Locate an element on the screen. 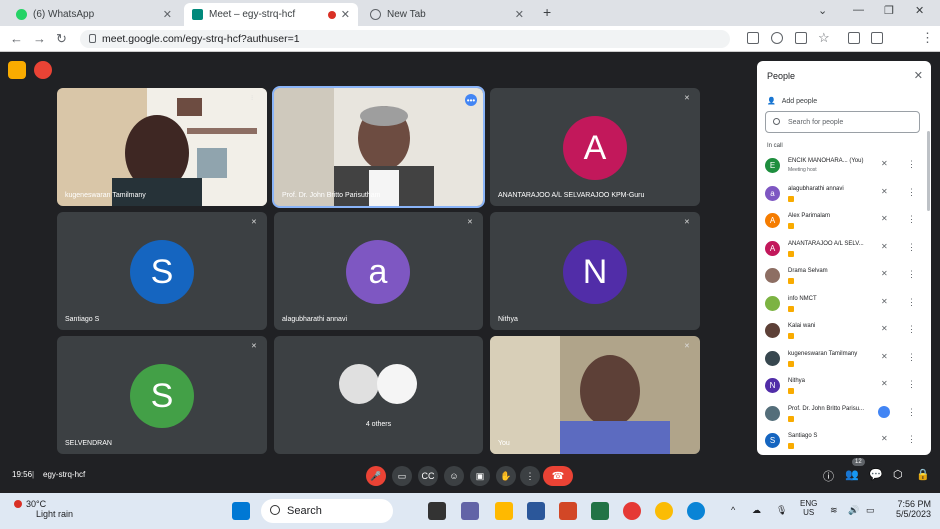 This screenshot has width=940, height=529. end-call-button: ☎ is located at coordinates (558, 476).